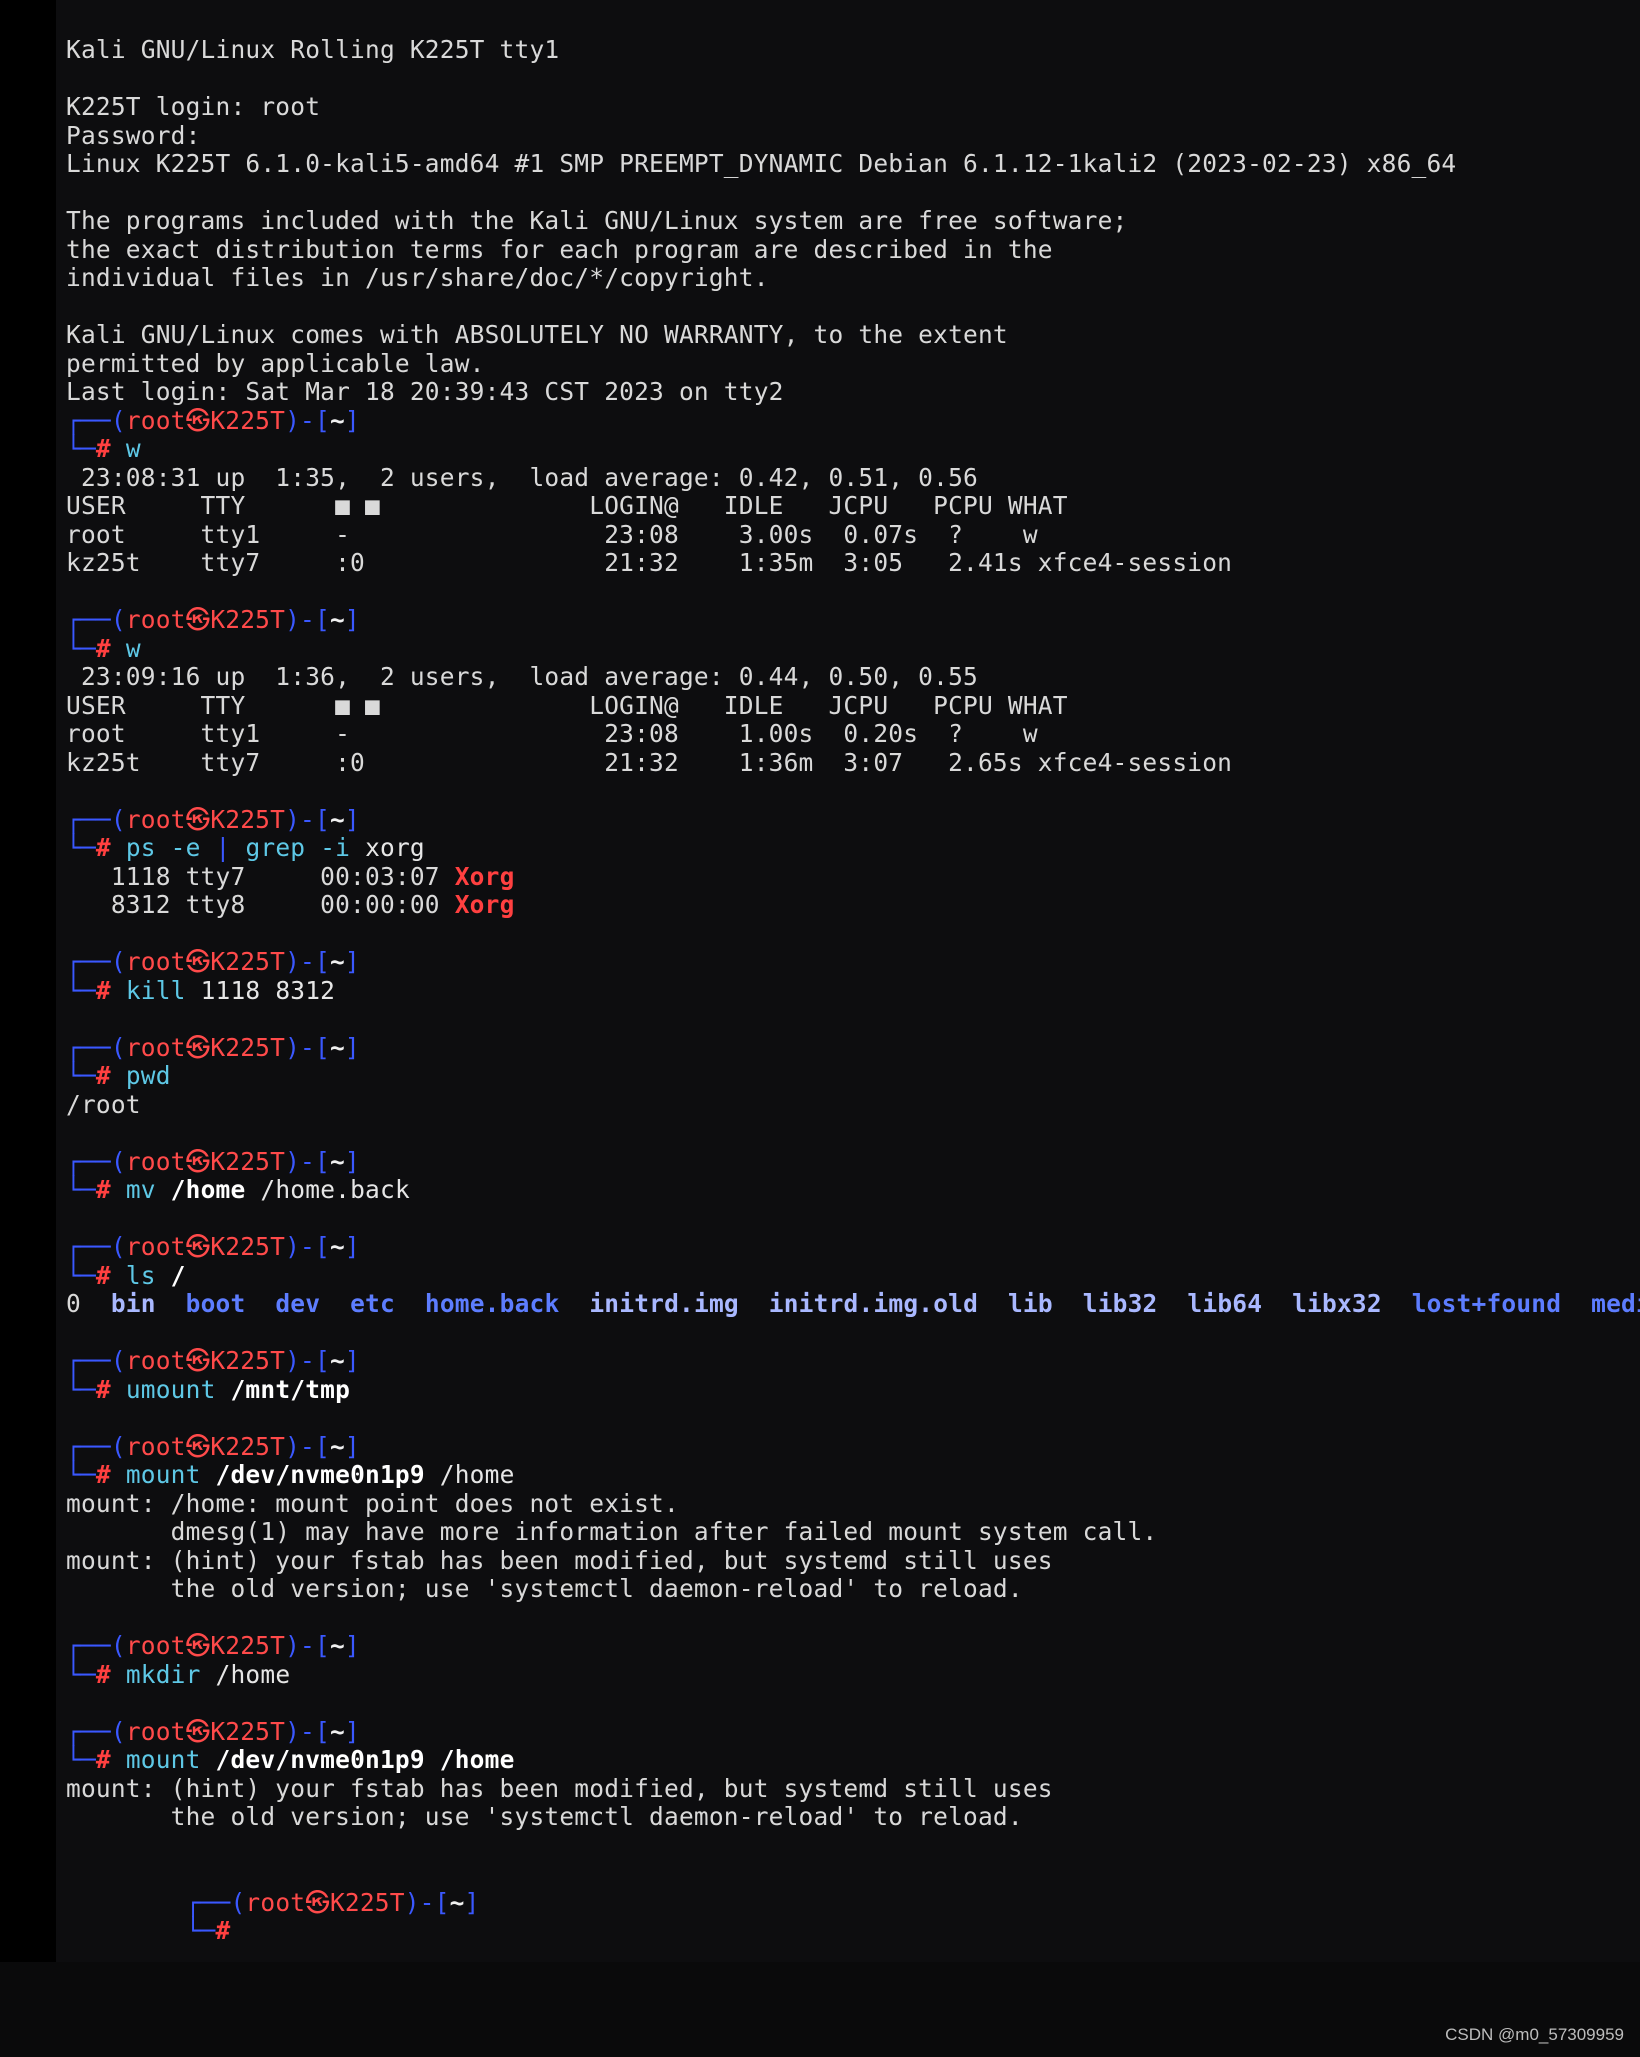 The width and height of the screenshot is (1640, 2057). What do you see at coordinates (133, 1303) in the screenshot?
I see `output-token: bin` at bounding box center [133, 1303].